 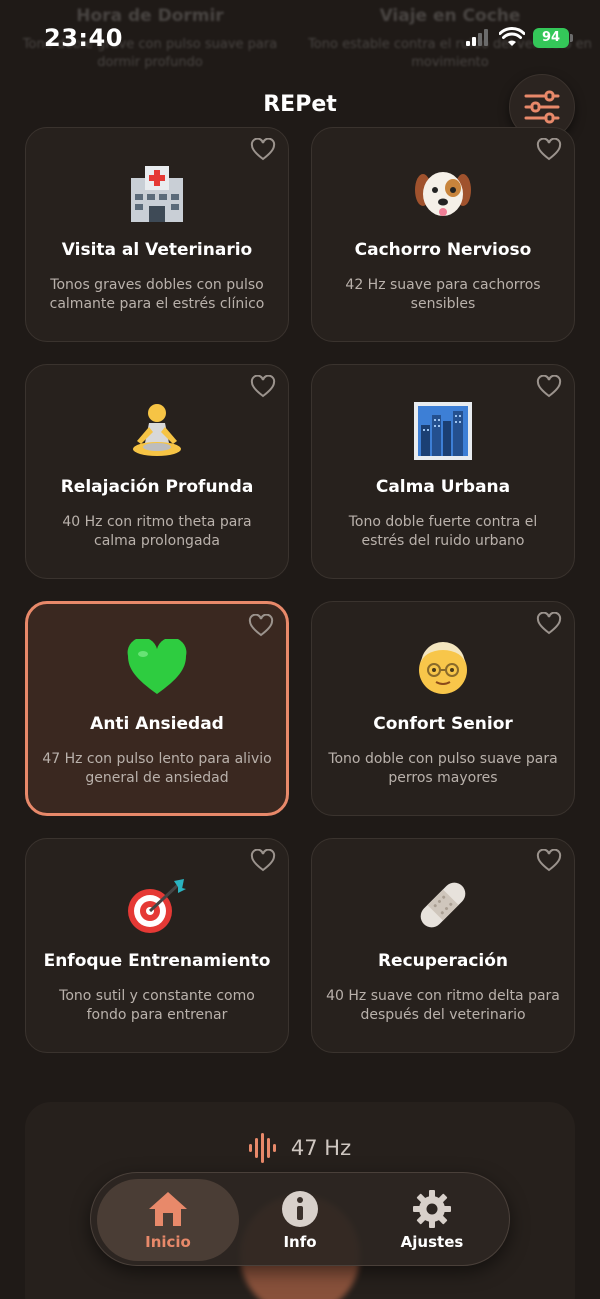 What do you see at coordinates (157, 194) in the screenshot?
I see `hospital-icon` at bounding box center [157, 194].